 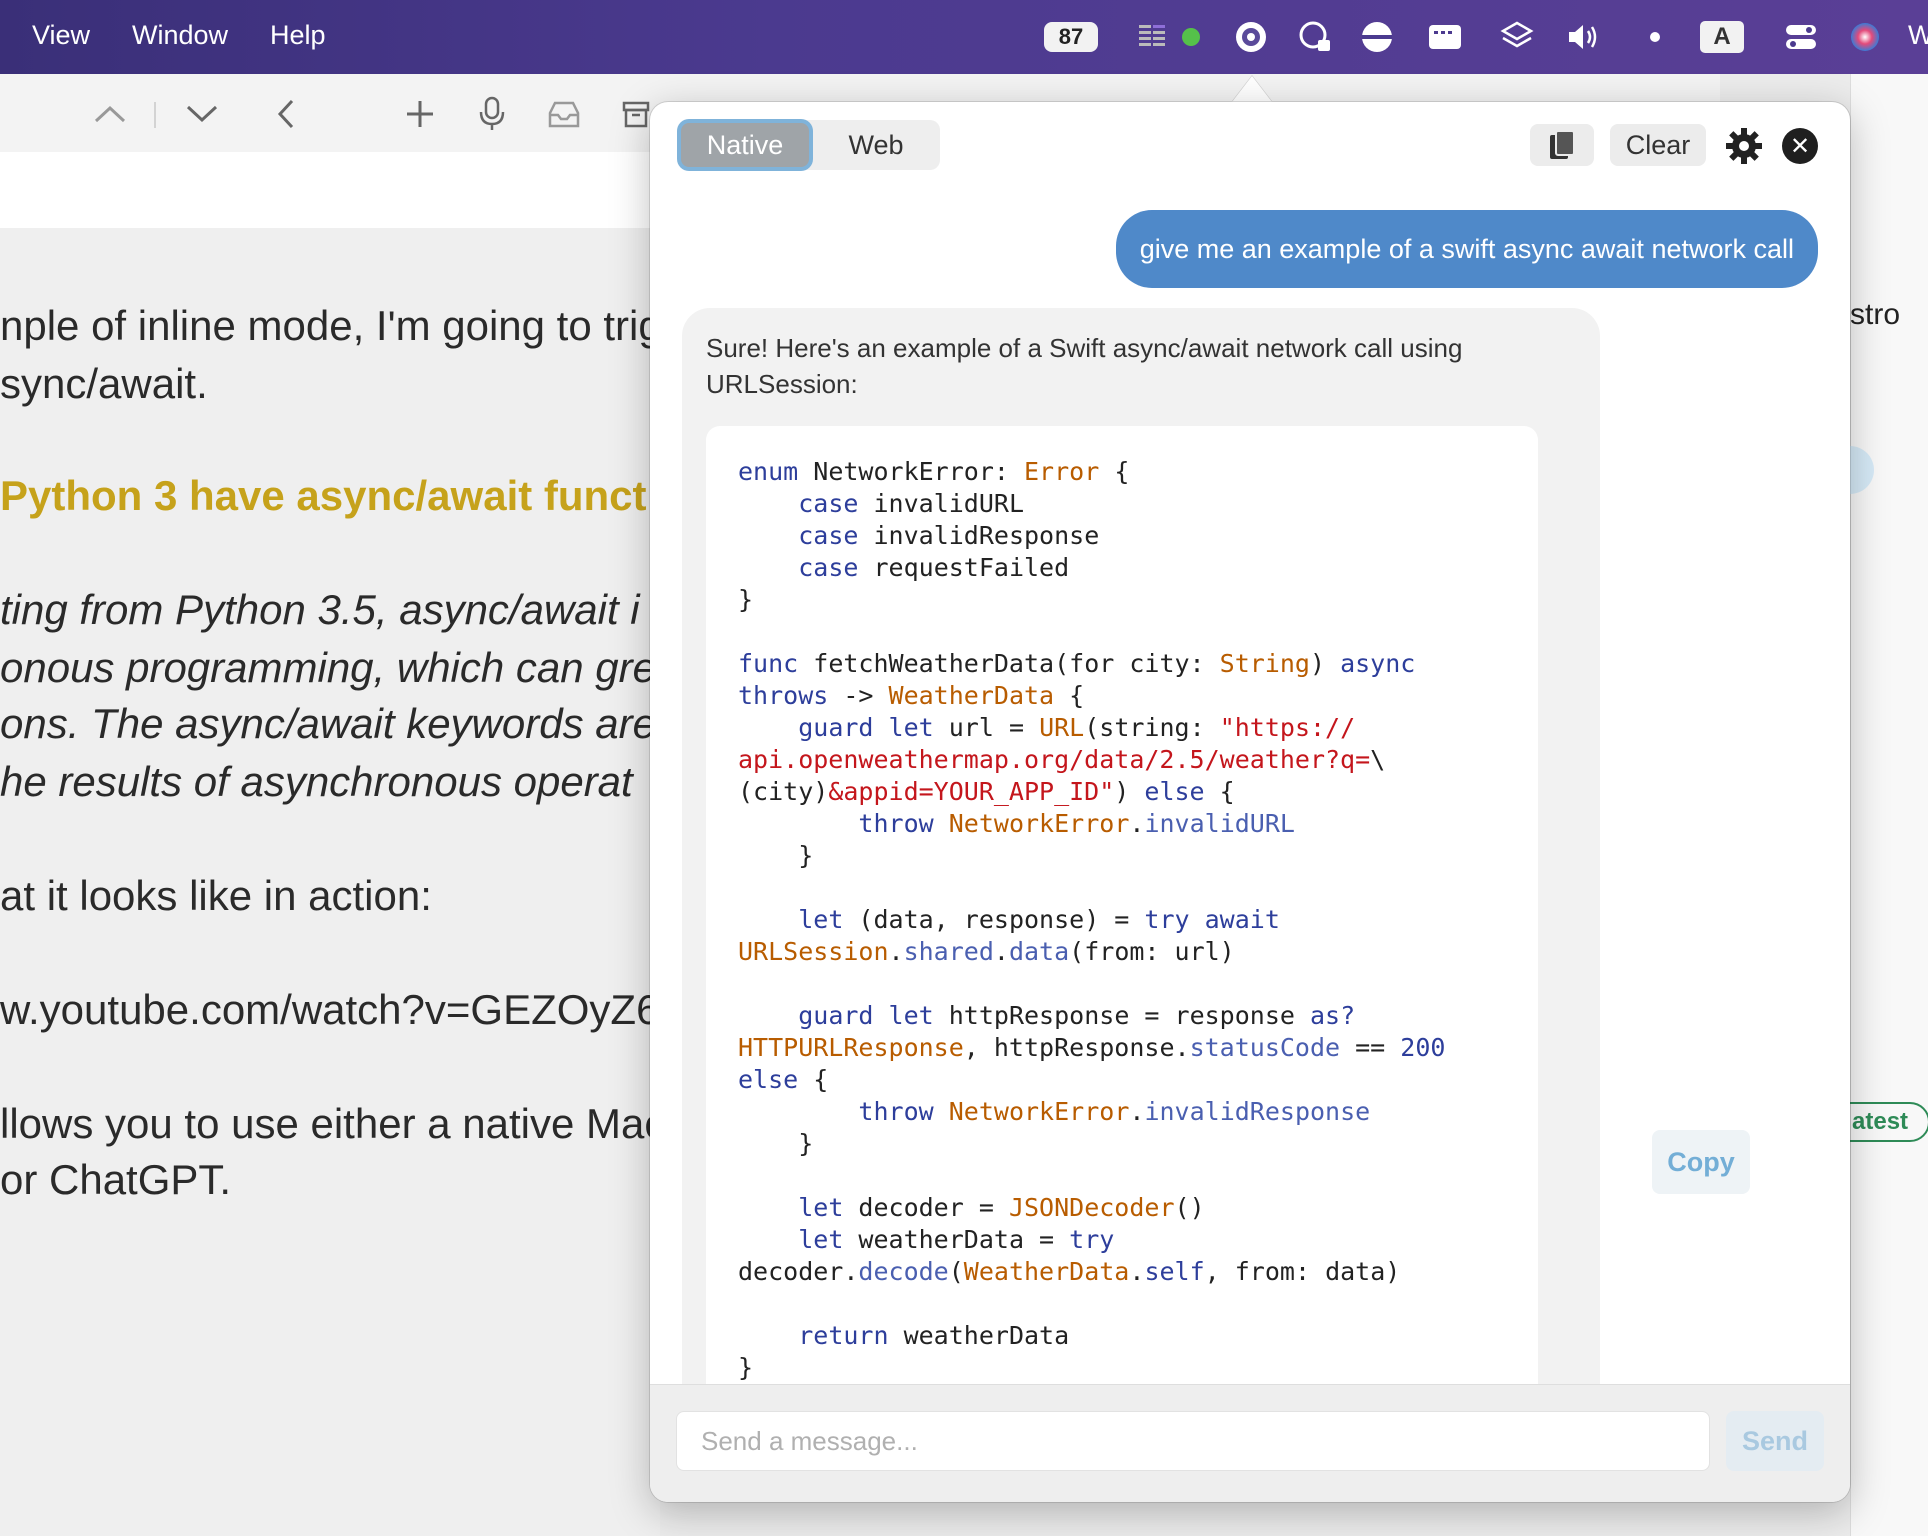 What do you see at coordinates (316, 781) in the screenshot?
I see `doc-line: he results of asynchronous operat` at bounding box center [316, 781].